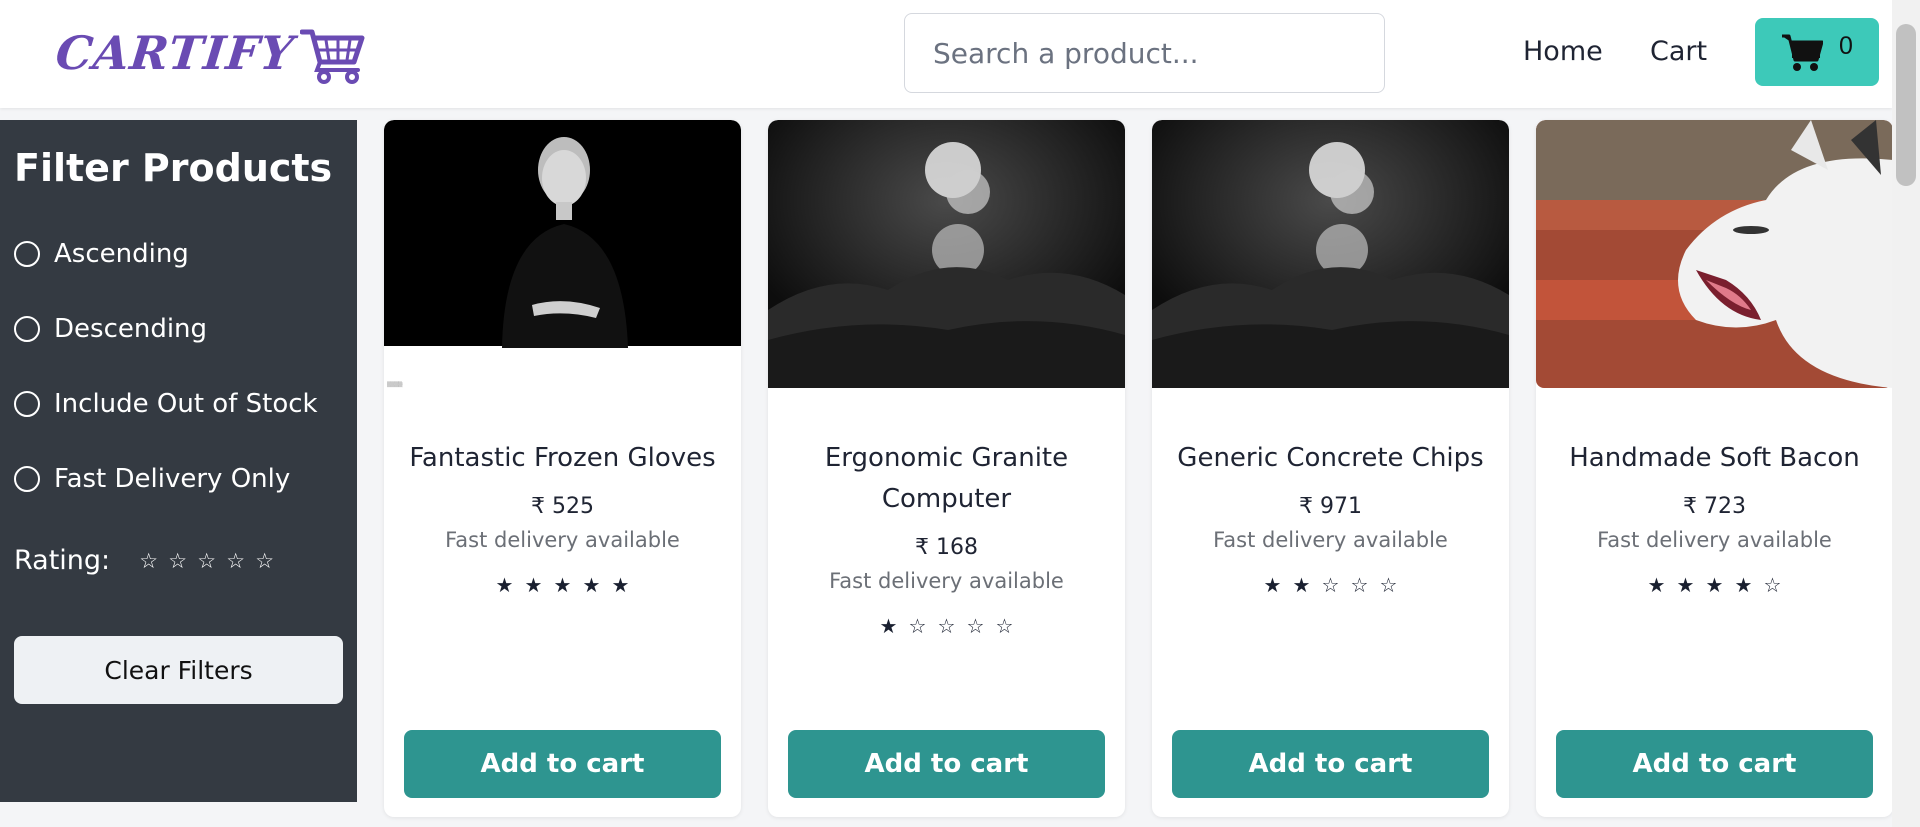  Describe the element at coordinates (562, 458) in the screenshot. I see `product-name: Fantastic Frozen Gloves` at that location.